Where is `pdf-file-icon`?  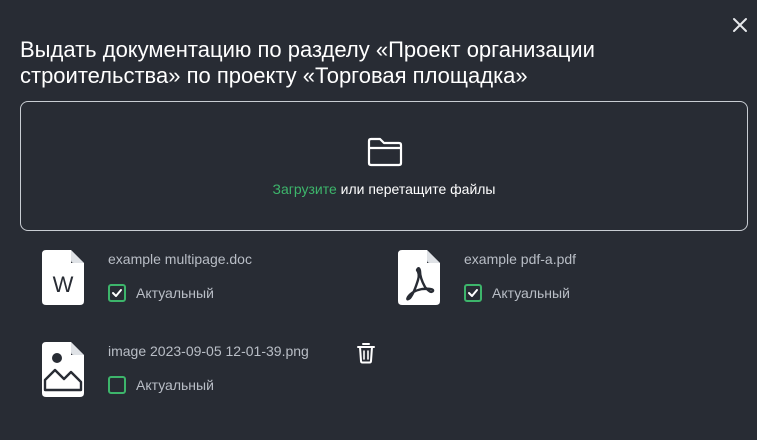 pdf-file-icon is located at coordinates (419, 277).